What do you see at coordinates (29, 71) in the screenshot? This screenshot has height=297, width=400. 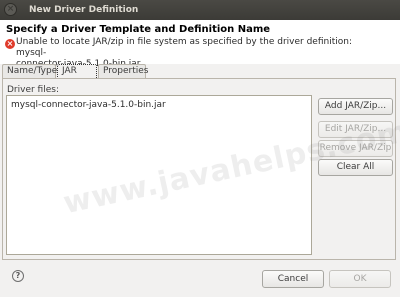 I see `tab-name-type: Name/Type` at bounding box center [29, 71].